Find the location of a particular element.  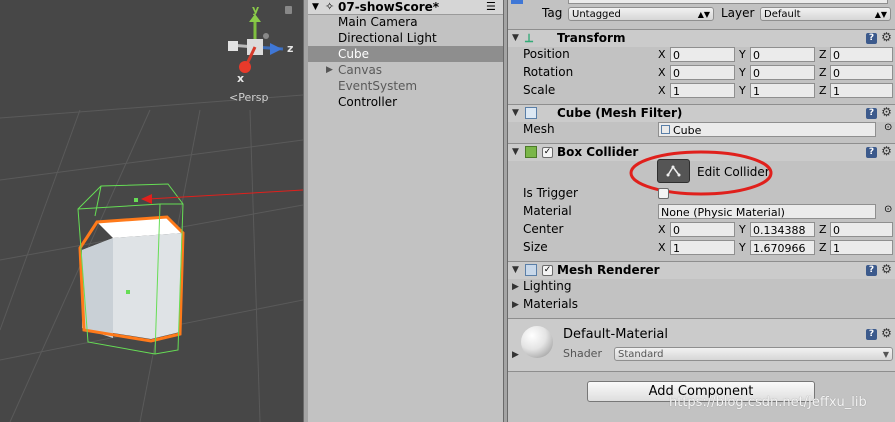

hierarchy-item-directional-light: Directional Light is located at coordinates (405, 38).